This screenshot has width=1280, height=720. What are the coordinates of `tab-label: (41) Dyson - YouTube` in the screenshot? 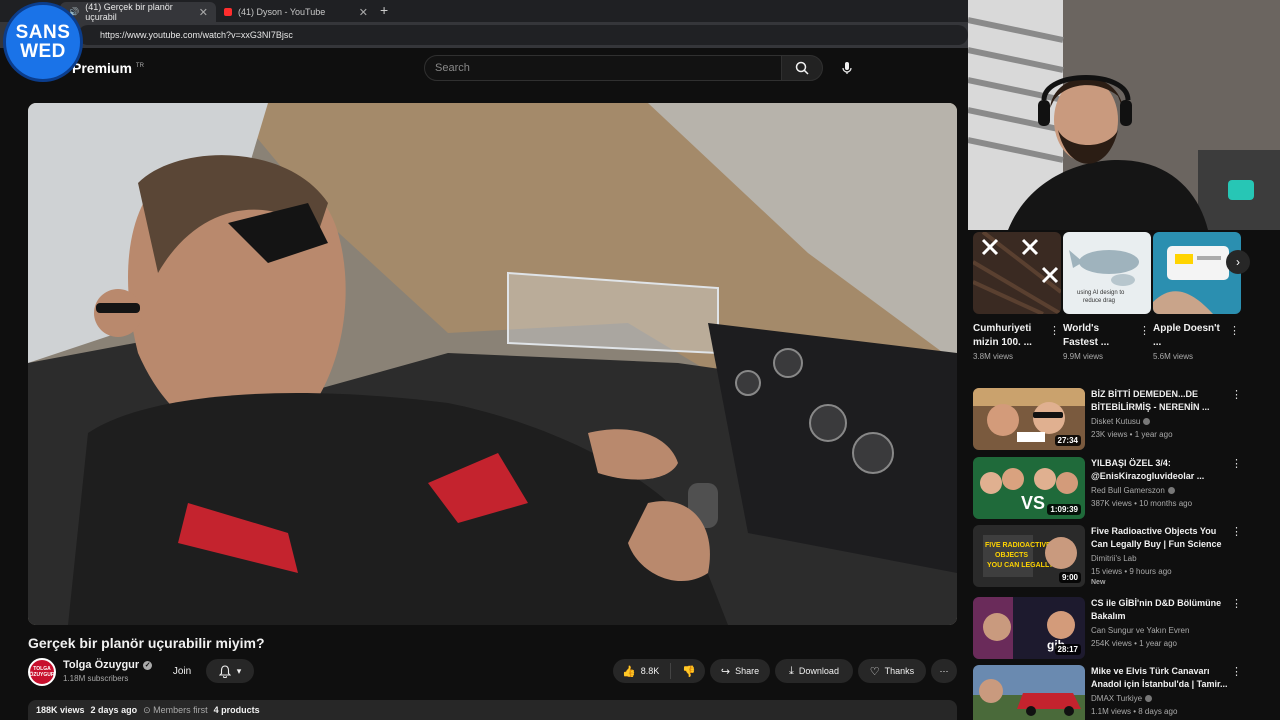 It's located at (282, 12).